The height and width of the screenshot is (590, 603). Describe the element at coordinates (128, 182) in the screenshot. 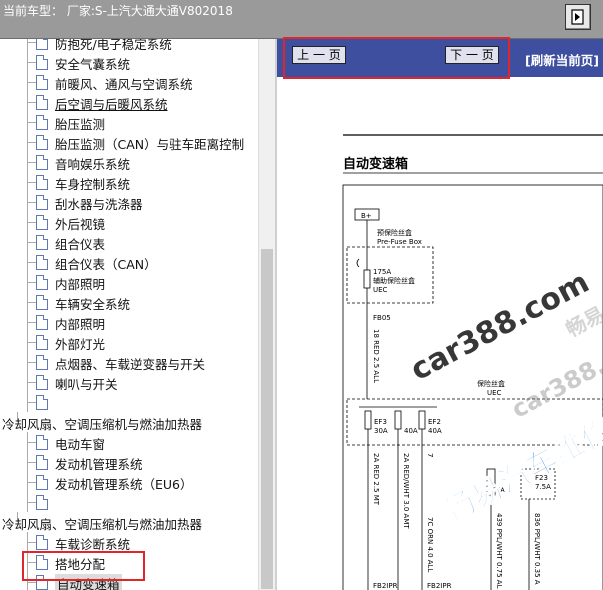

I see `tree-item: 车身控制系统` at that location.